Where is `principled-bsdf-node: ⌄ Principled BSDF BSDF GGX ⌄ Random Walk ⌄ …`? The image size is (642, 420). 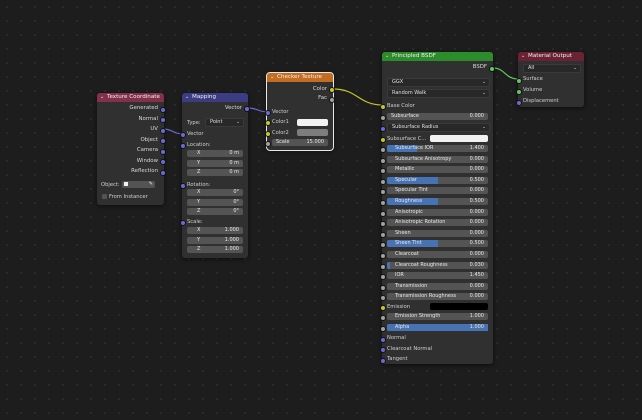 principled-bsdf-node: ⌄ Principled BSDF BSDF GGX ⌄ Random Walk ⌄ … is located at coordinates (437, 208).